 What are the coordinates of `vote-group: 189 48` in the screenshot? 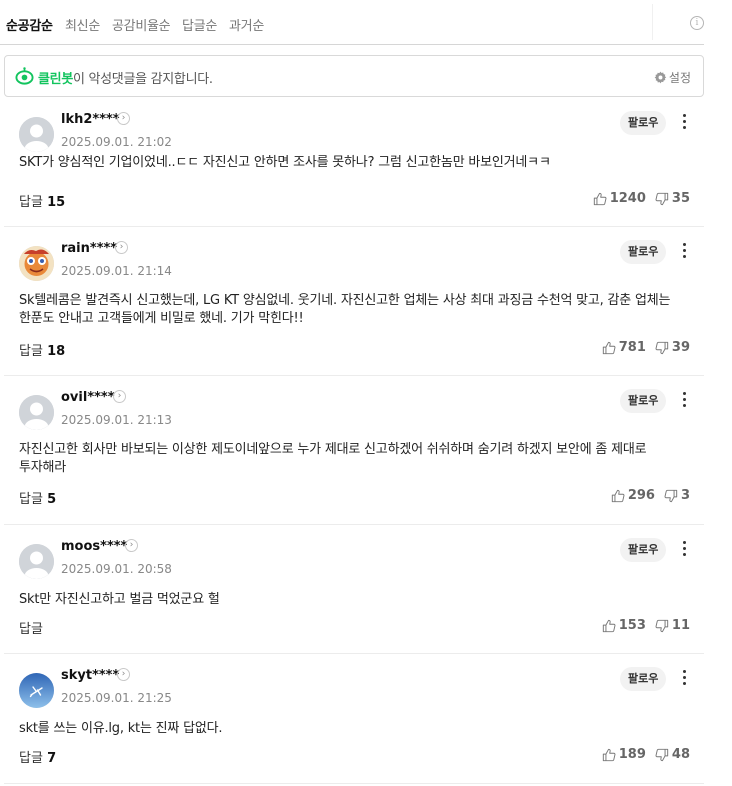 It's located at (646, 754).